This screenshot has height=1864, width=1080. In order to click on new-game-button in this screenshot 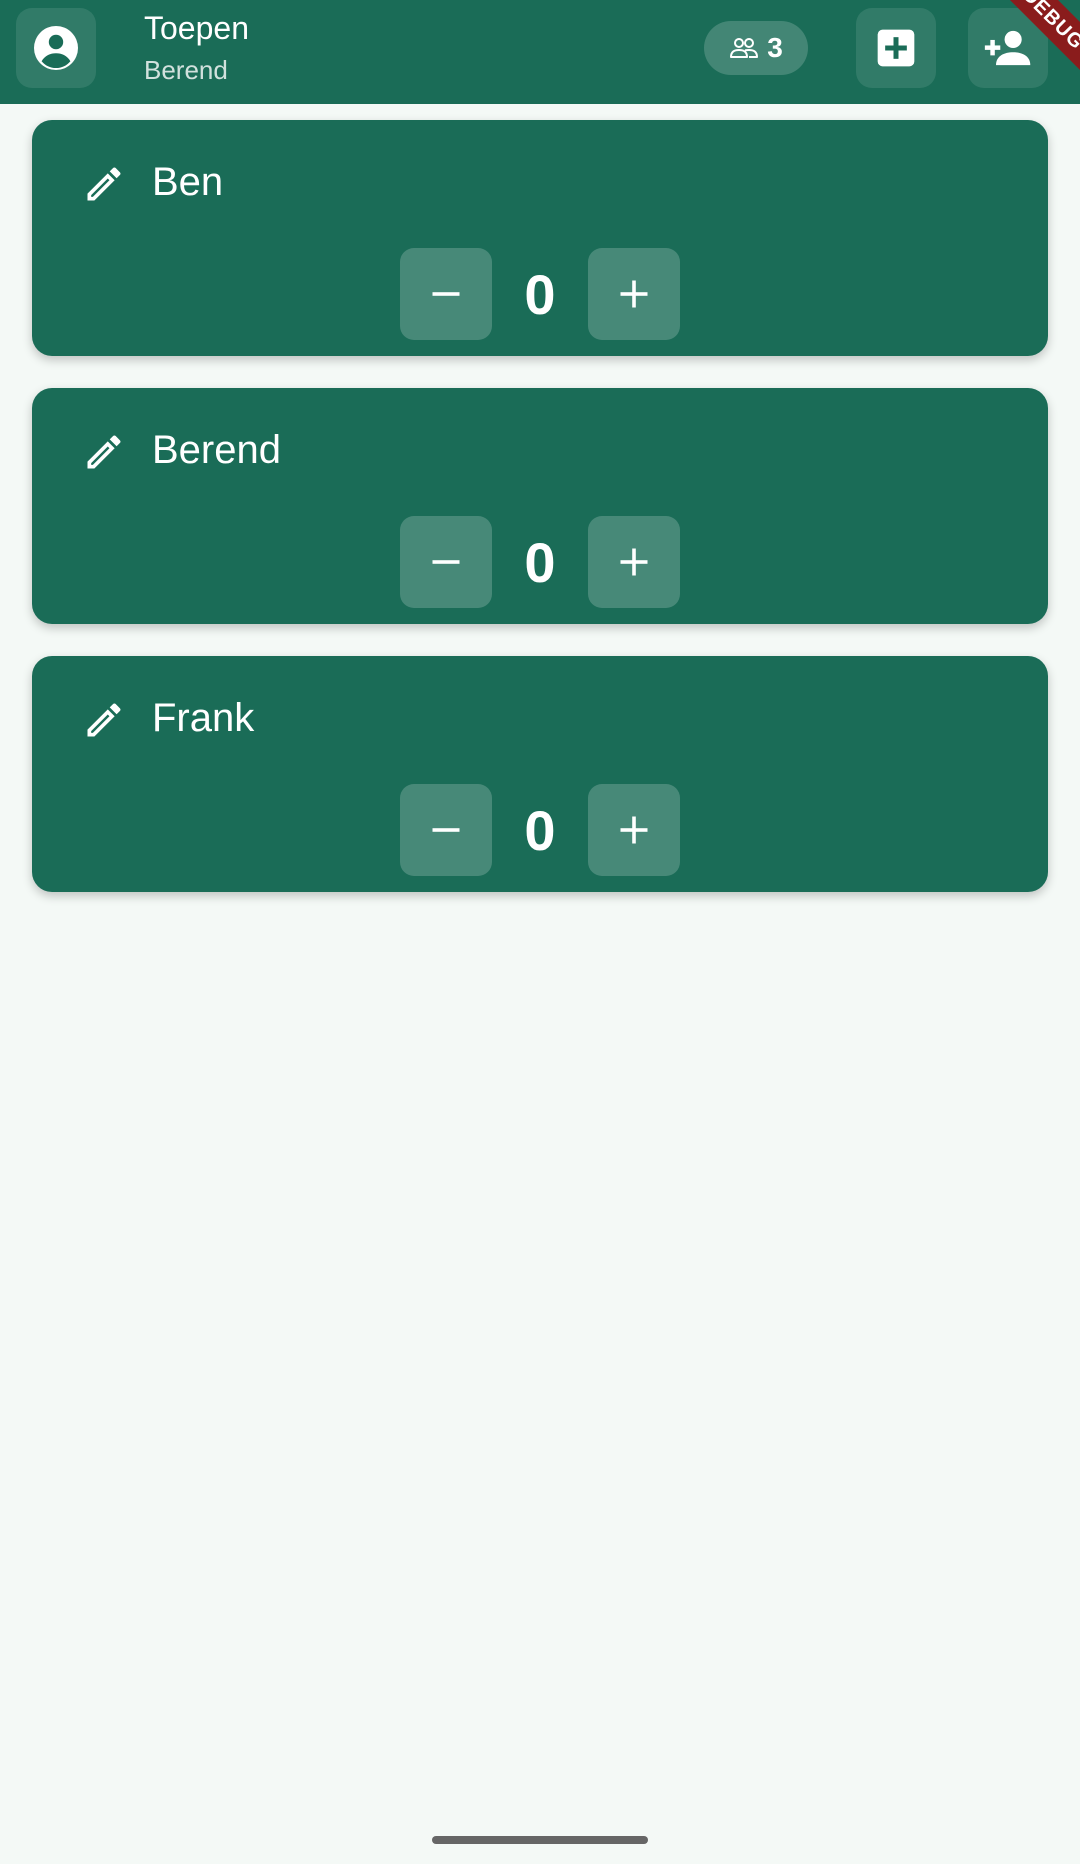, I will do `click(896, 48)`.